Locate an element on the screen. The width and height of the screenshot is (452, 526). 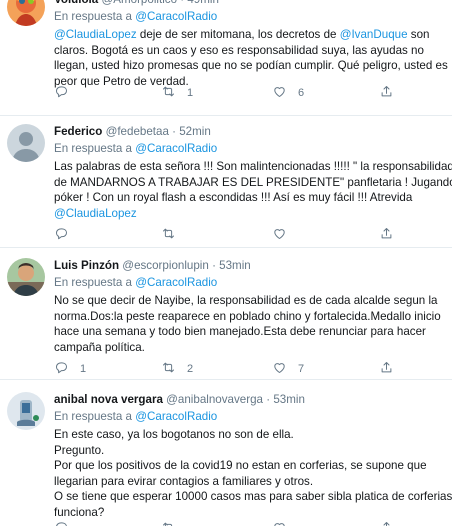
like-icon is located at coordinates (279, 93).